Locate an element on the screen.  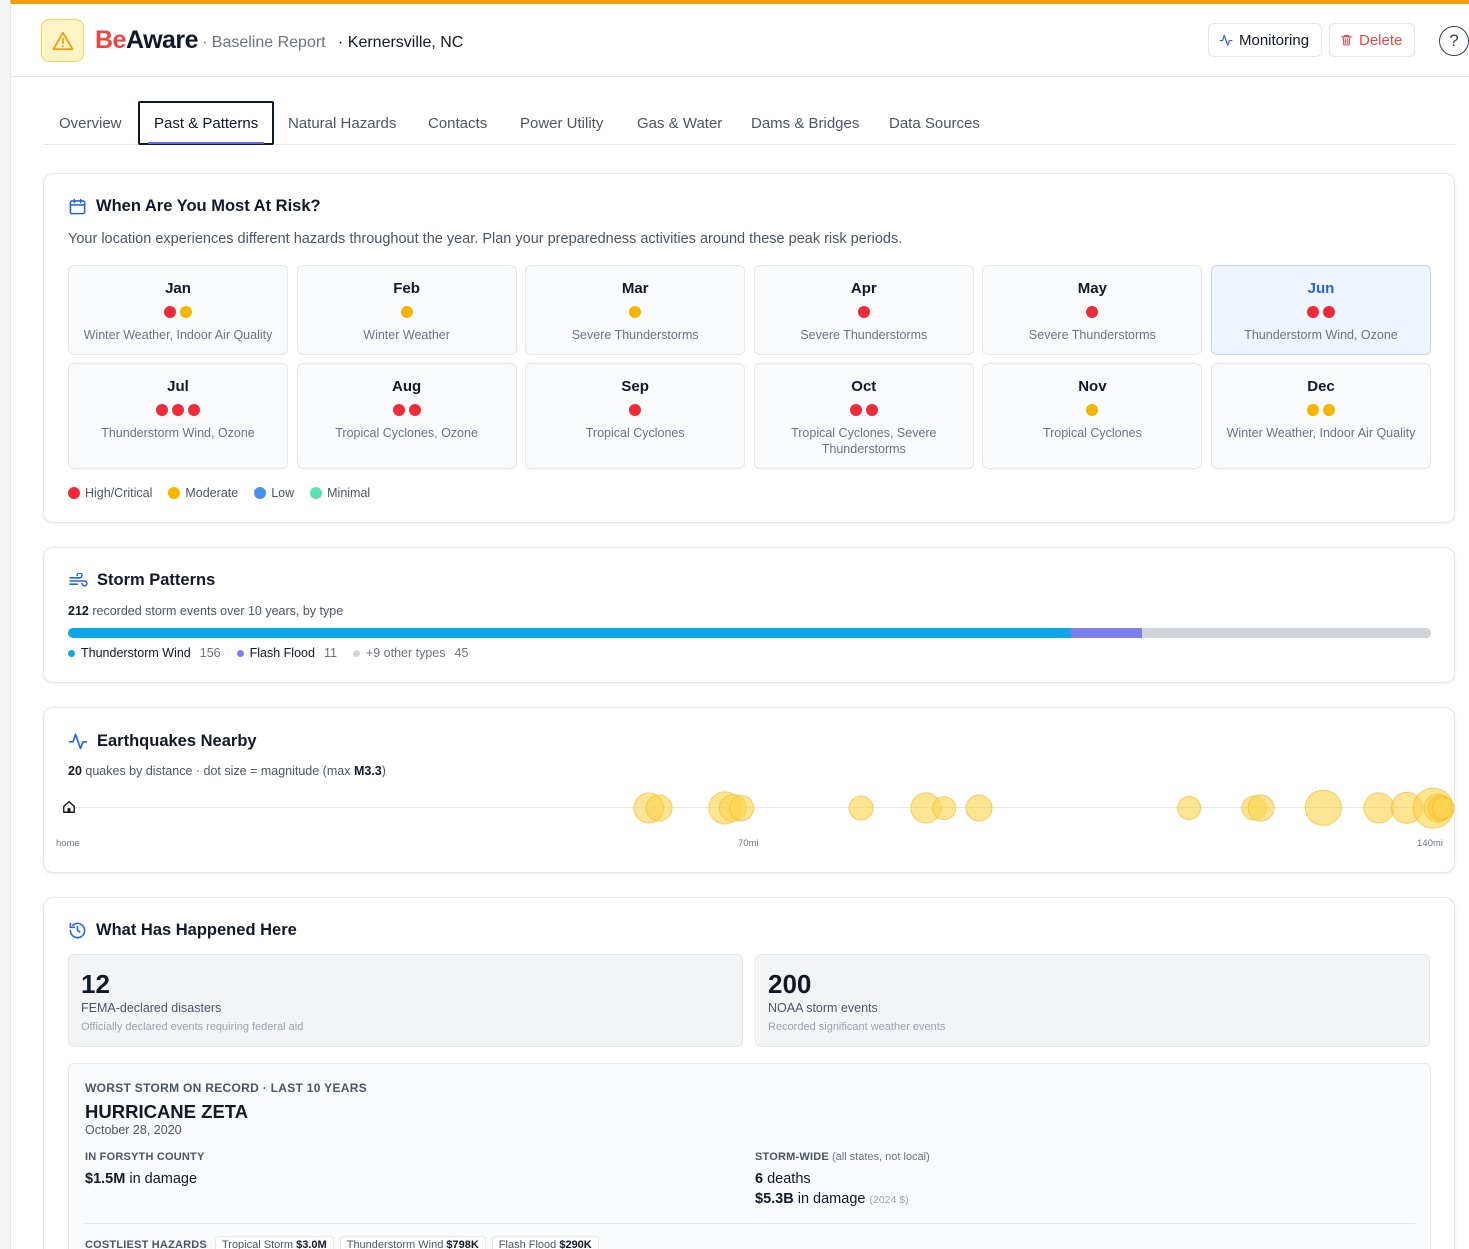
storm-wide-heading: STORM-WIDE (all states, not local) is located at coordinates (842, 1157).